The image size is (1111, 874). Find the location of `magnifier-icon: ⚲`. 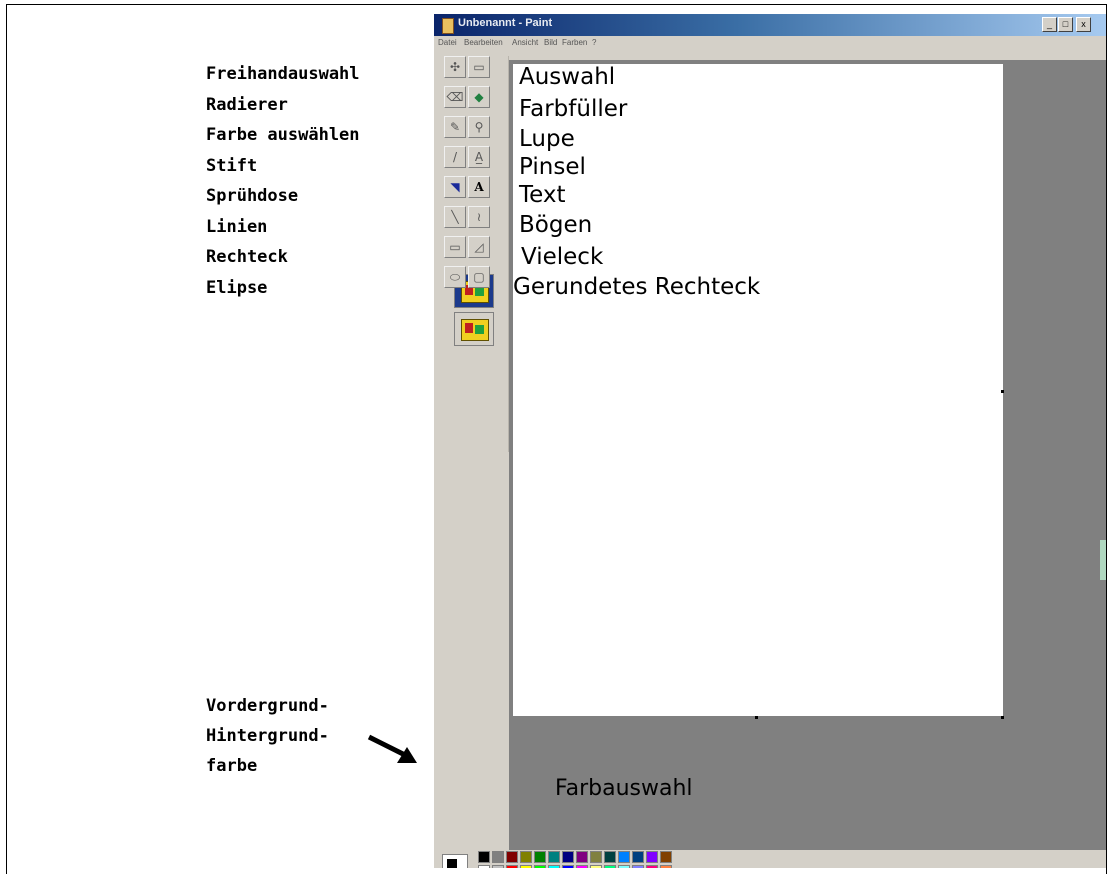

magnifier-icon: ⚲ is located at coordinates (479, 127).